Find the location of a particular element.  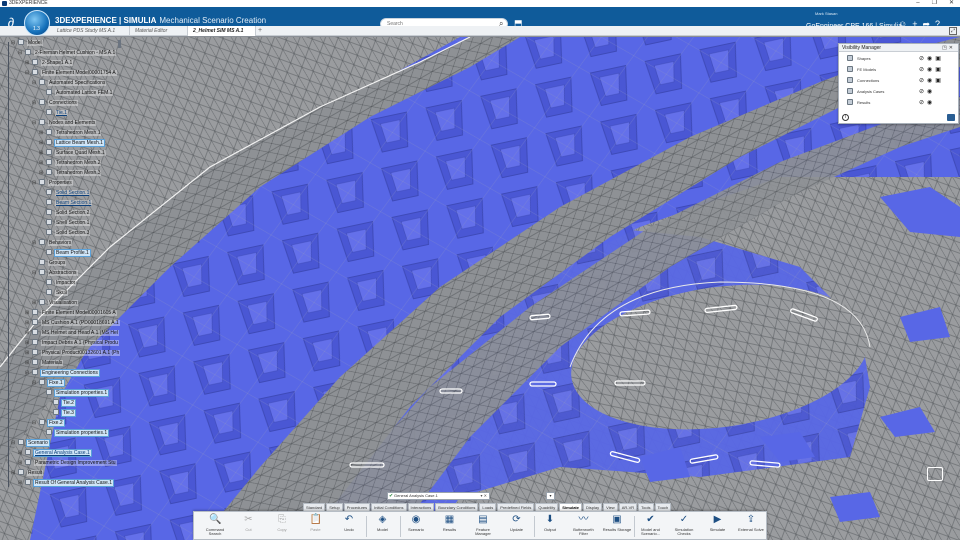

tree-node: Groups is located at coordinates (49, 263).